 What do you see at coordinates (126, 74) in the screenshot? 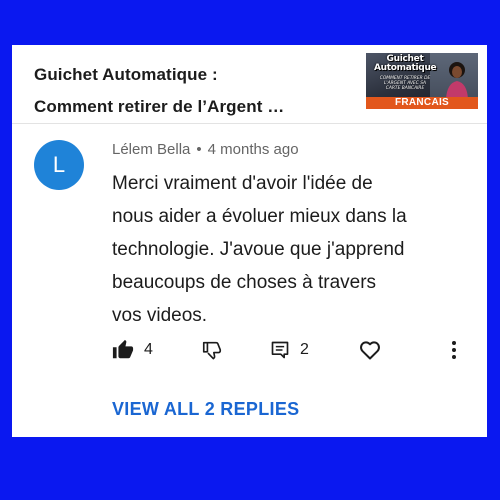
I see `video-title-line: Guichet Automatique :` at bounding box center [126, 74].